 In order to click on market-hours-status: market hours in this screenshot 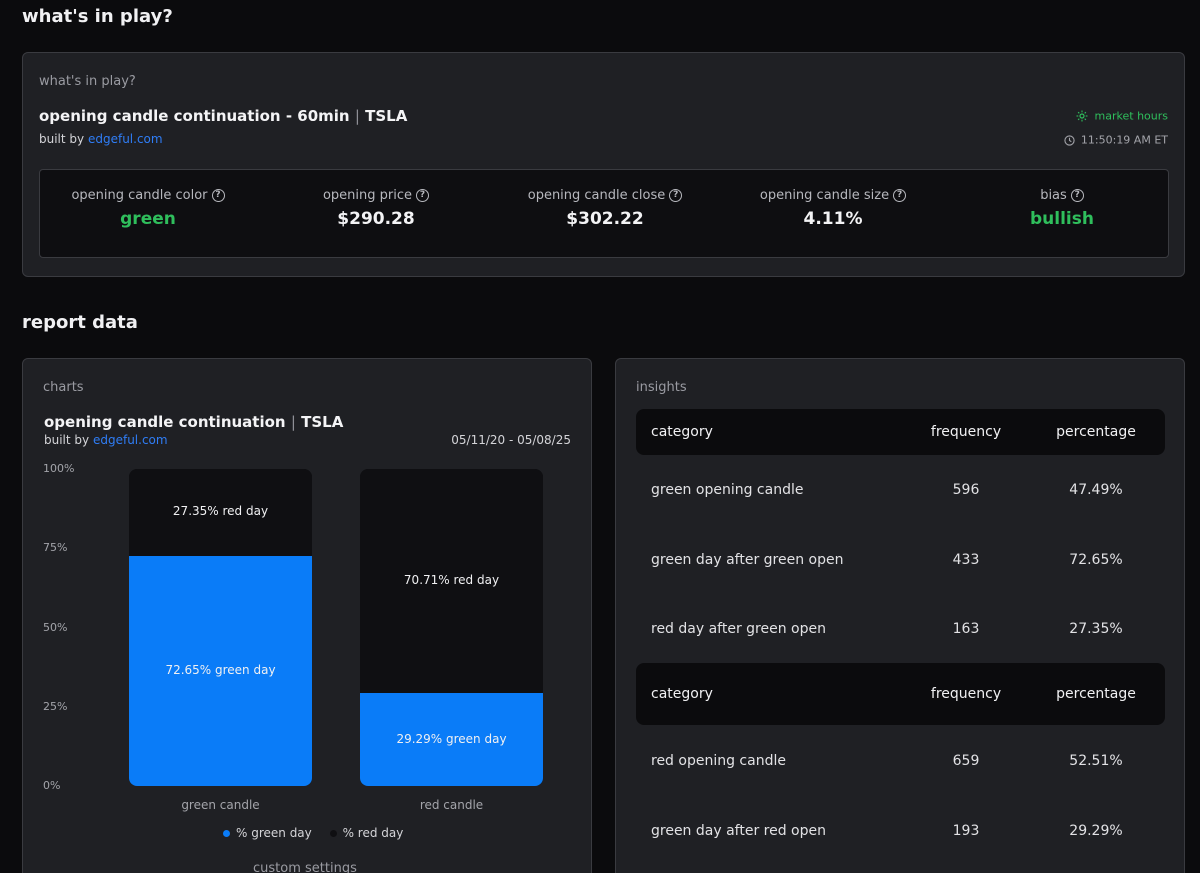, I will do `click(1122, 116)`.